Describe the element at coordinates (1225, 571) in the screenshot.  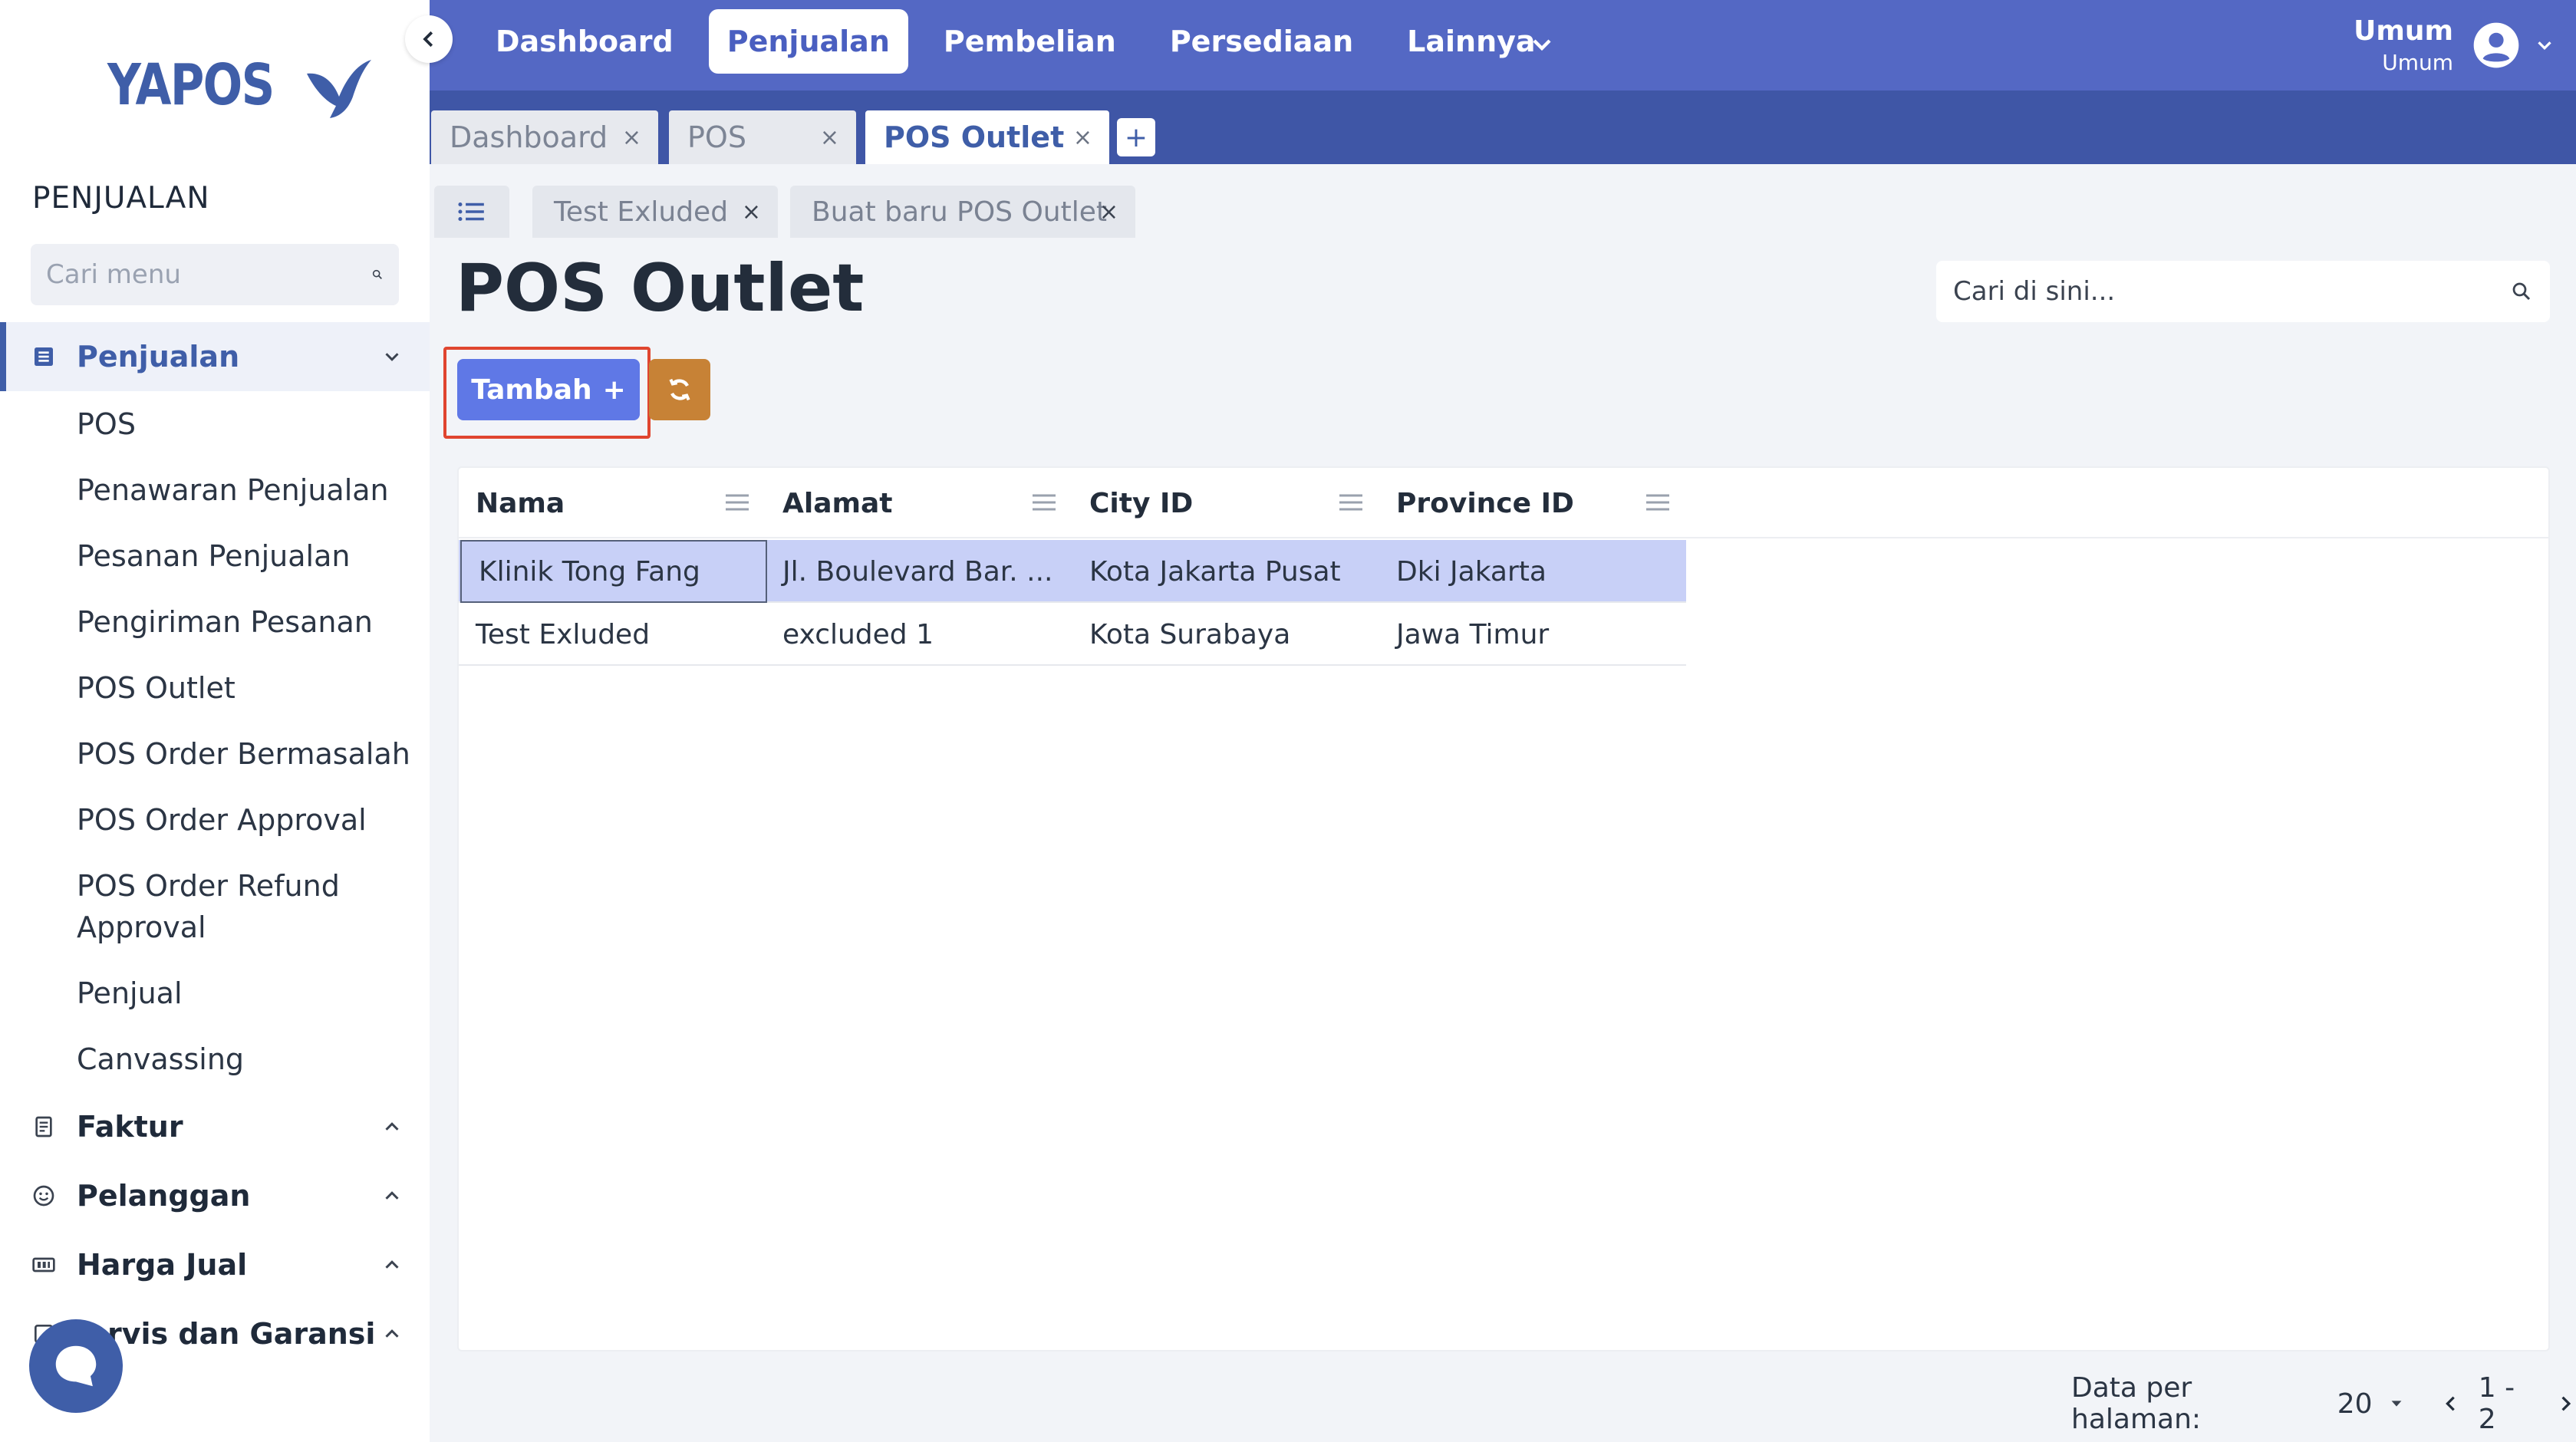
I see `table-cell: Kota Jakarta Pusat` at that location.